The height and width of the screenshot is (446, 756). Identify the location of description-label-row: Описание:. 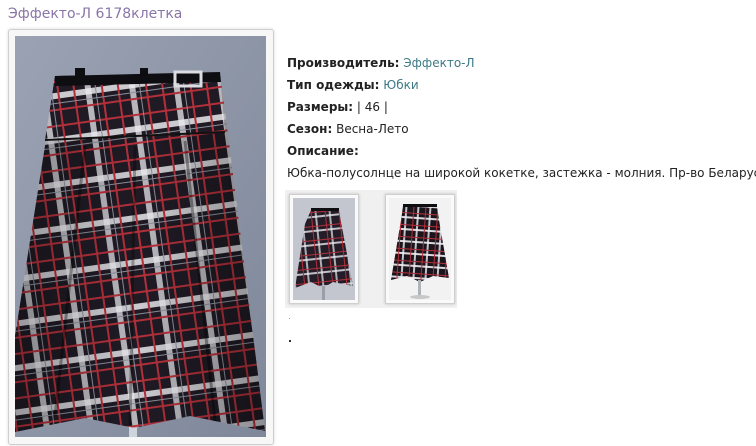
(519, 151).